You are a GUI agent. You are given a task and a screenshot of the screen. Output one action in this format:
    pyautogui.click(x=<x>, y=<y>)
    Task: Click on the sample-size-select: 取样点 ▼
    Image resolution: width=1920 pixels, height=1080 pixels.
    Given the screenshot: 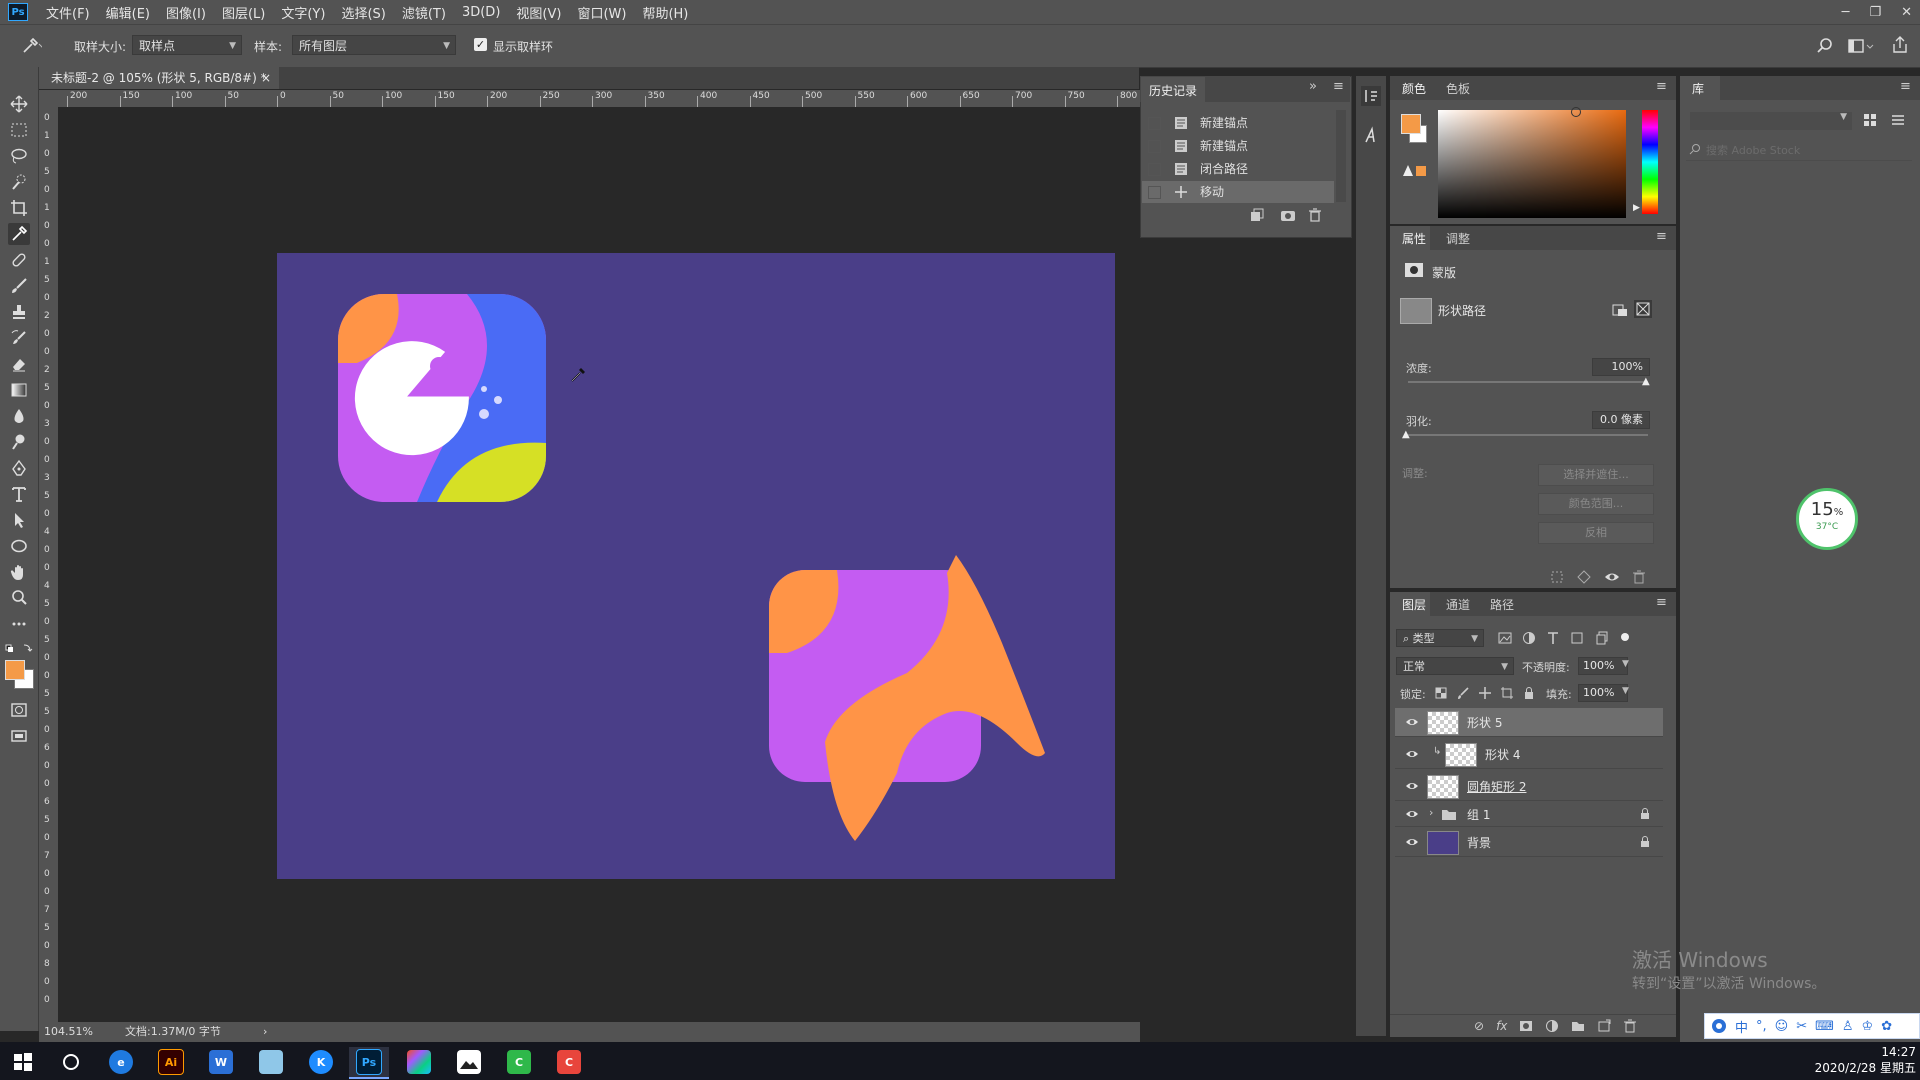 What is the action you would take?
    pyautogui.click(x=187, y=45)
    